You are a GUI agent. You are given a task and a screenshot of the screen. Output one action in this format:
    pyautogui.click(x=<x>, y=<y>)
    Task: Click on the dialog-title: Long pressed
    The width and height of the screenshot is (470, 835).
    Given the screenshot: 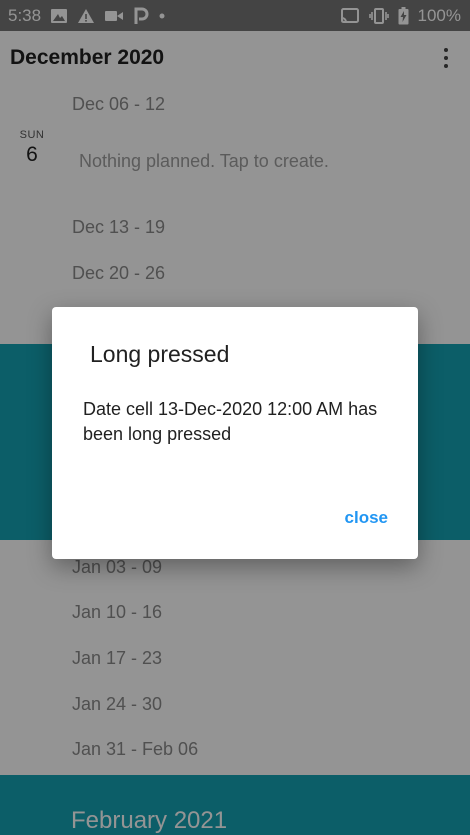 What is the action you would take?
    pyautogui.click(x=160, y=354)
    